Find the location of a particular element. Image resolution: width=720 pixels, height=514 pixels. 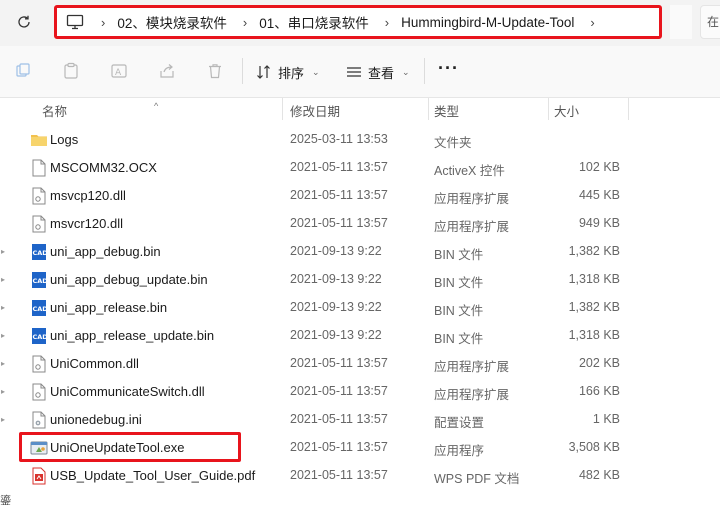

column-header-row: ^ 名称 修改日期 类型 大小 is located at coordinates (360, 109).